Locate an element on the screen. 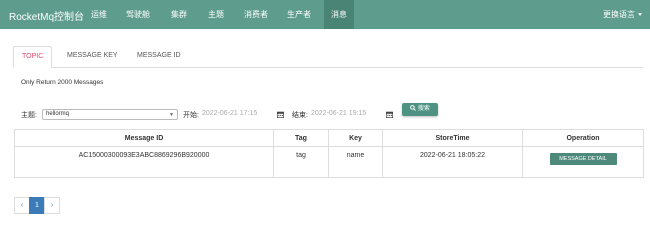 This screenshot has width=650, height=245. table-header-row: Message ID Tag Key StoreTime Operation is located at coordinates (329, 138).